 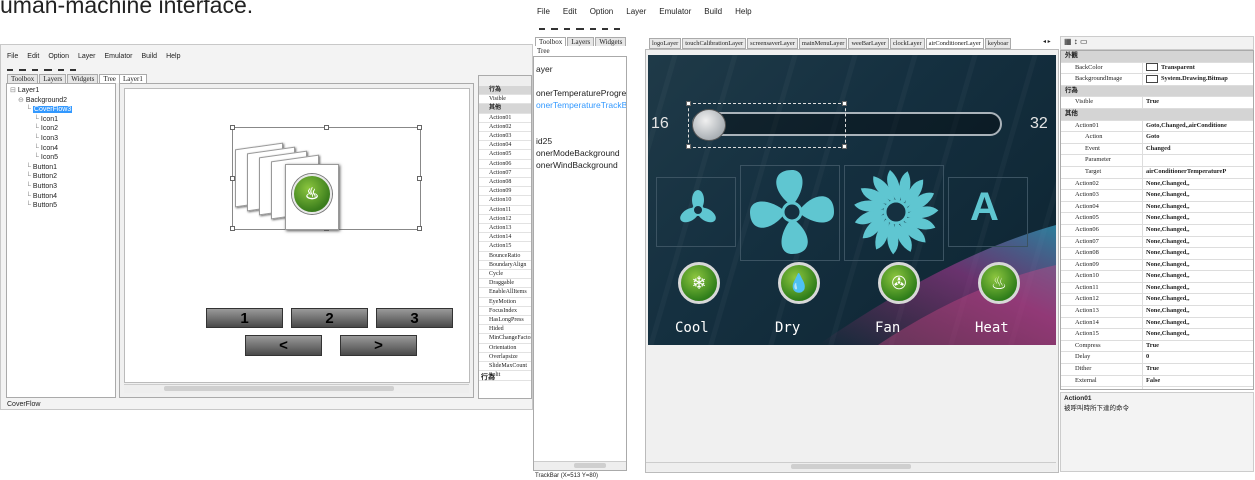 What do you see at coordinates (505, 330) in the screenshot?
I see `property-row: Hided` at bounding box center [505, 330].